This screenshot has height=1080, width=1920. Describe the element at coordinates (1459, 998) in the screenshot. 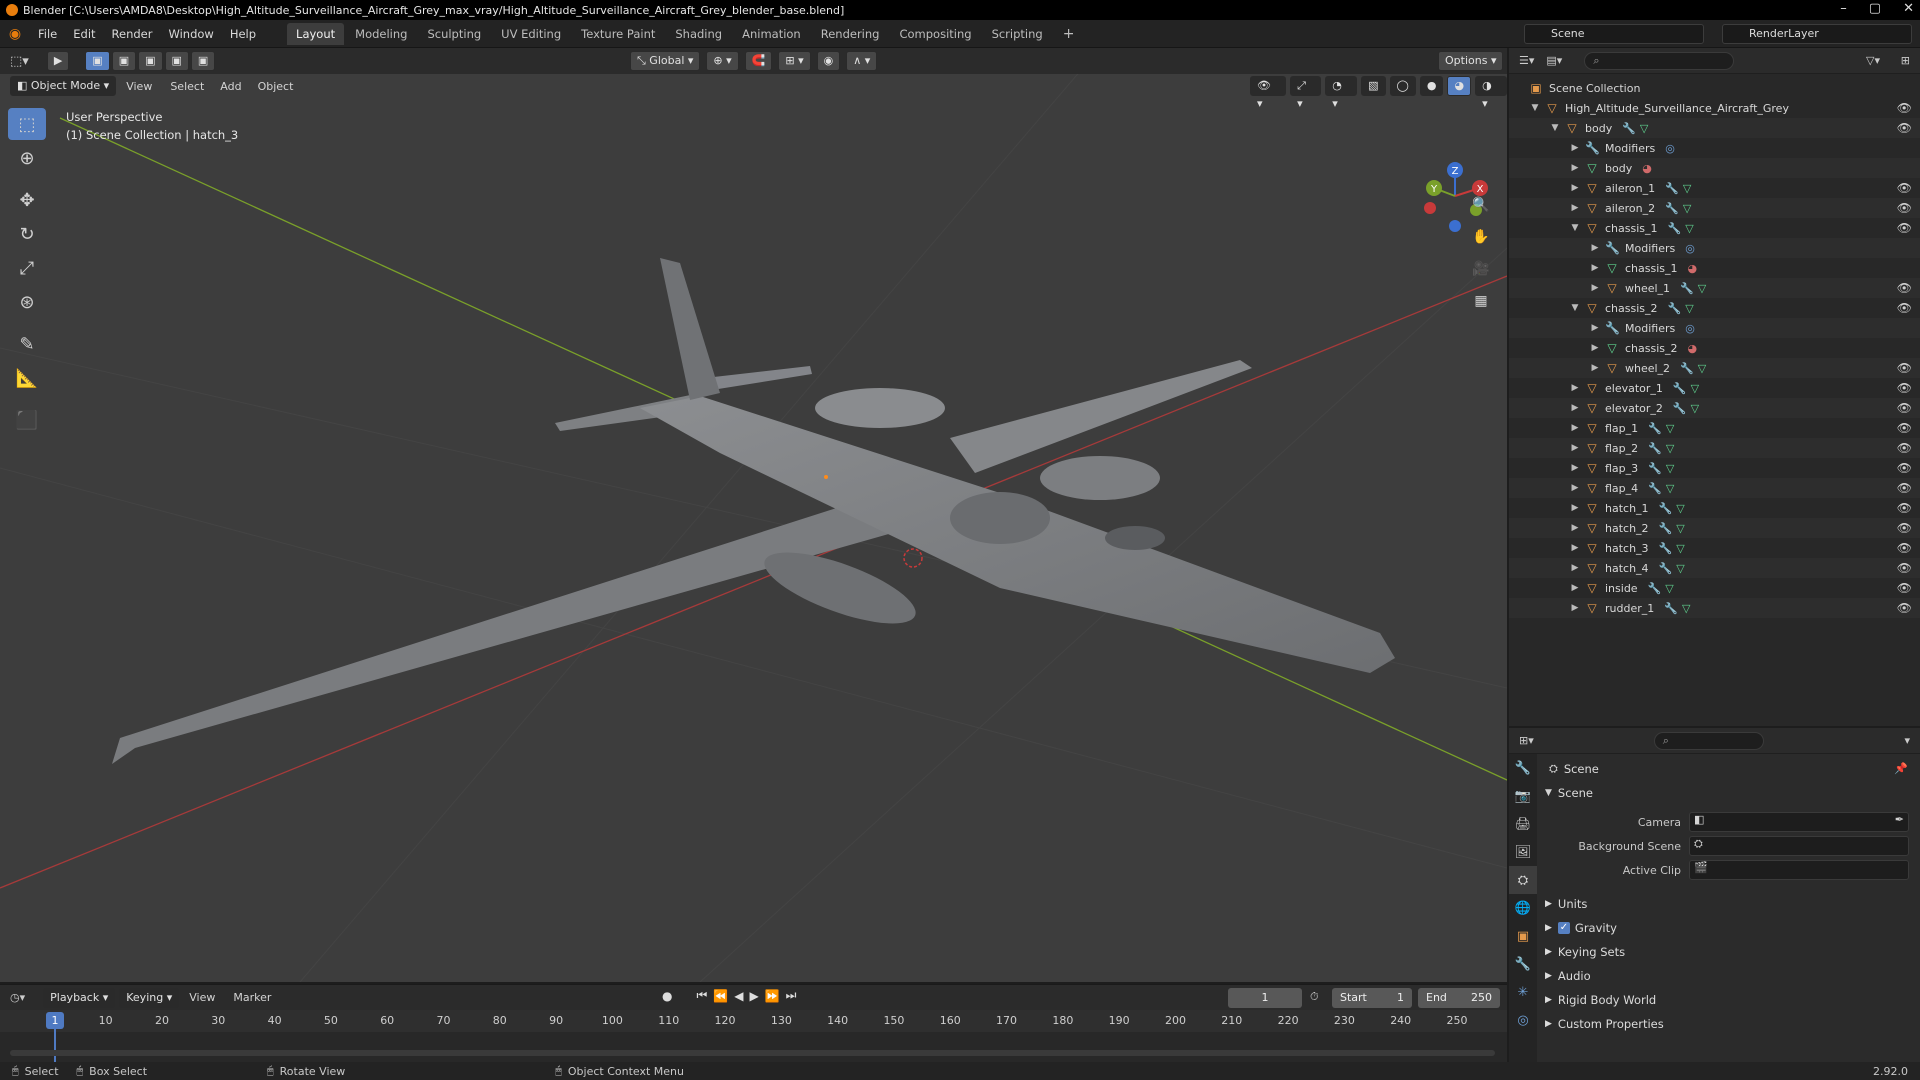

I see `end-frame-field: End 250` at that location.